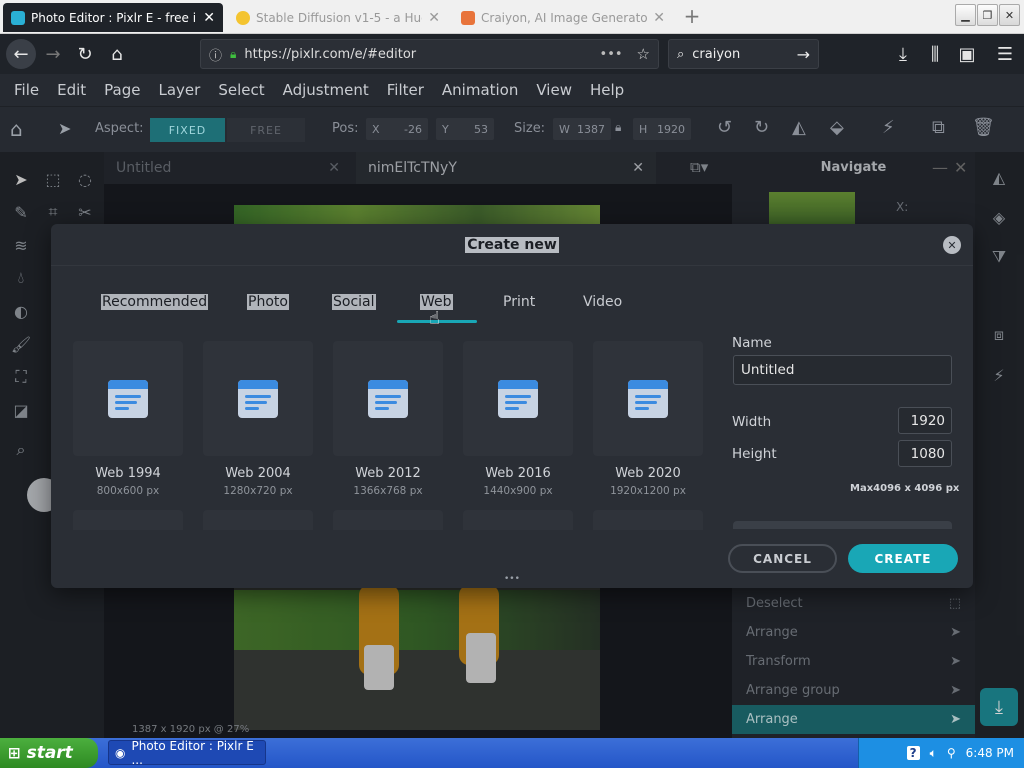  Describe the element at coordinates (429, 54) in the screenshot. I see `url-bar: ⓘ 🔒︎ https://pixlr.com/e/#editor ••• ☆` at that location.